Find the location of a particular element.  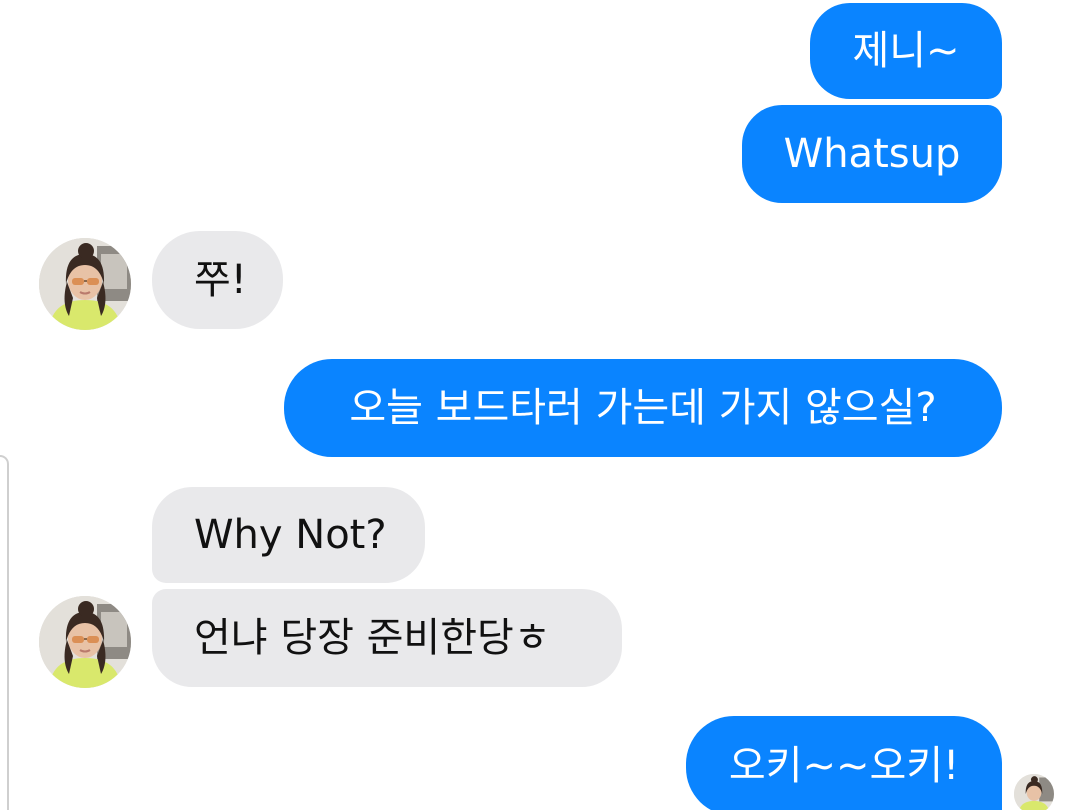

message-text: Why Not? is located at coordinates (290, 535).